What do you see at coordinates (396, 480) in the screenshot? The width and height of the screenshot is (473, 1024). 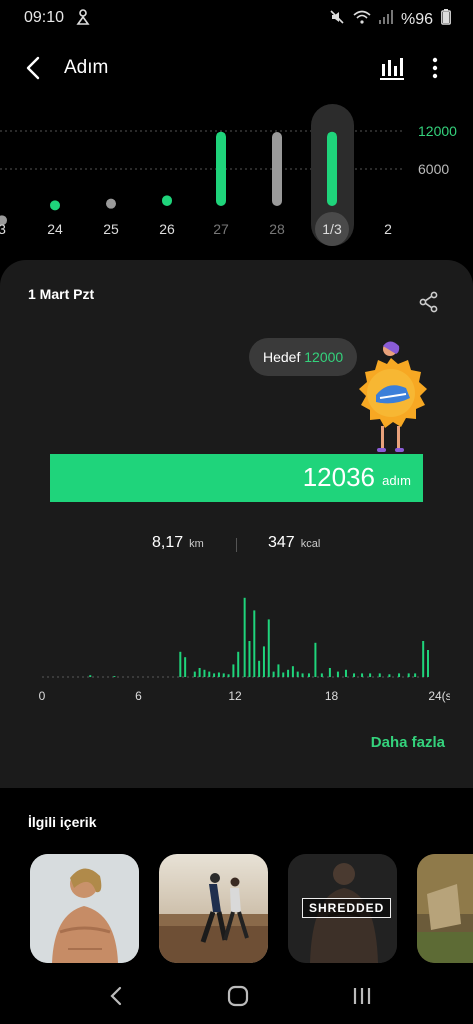 I see `steps-unit: adım` at bounding box center [396, 480].